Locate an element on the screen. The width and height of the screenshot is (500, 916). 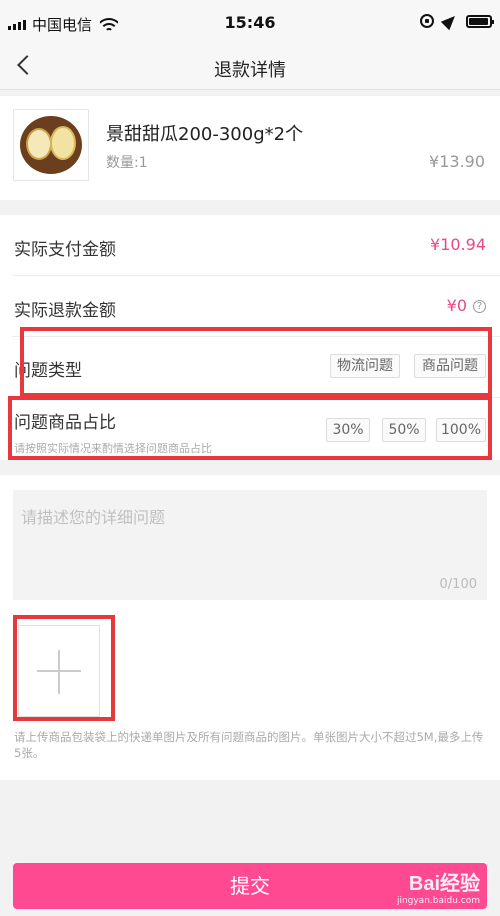
paid-amount-label: 实际支付金额 is located at coordinates (65, 250).